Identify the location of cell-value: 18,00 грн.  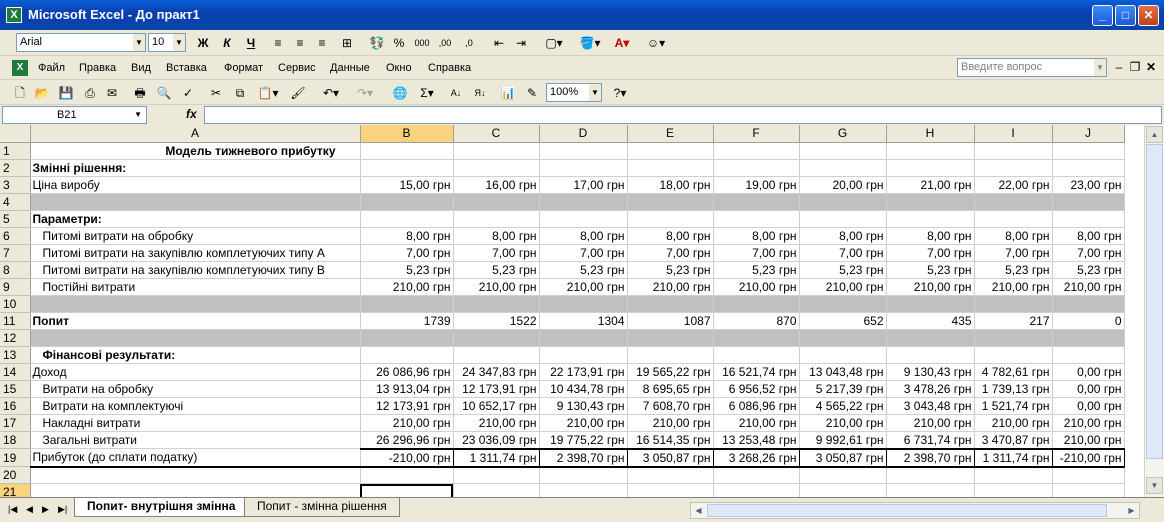
(670, 185).